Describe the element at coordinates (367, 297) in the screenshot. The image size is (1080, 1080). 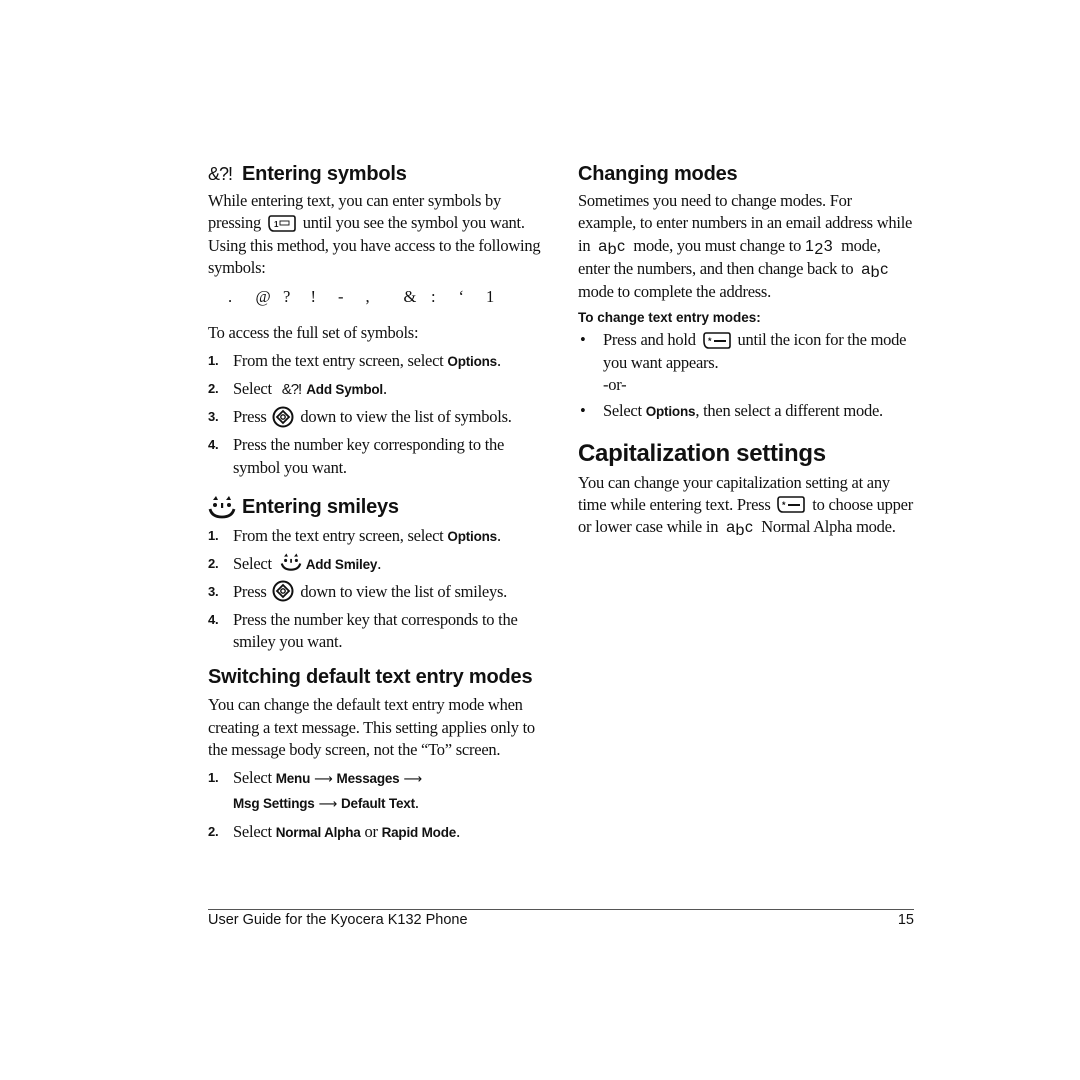
I see `symbol: ,` at that location.